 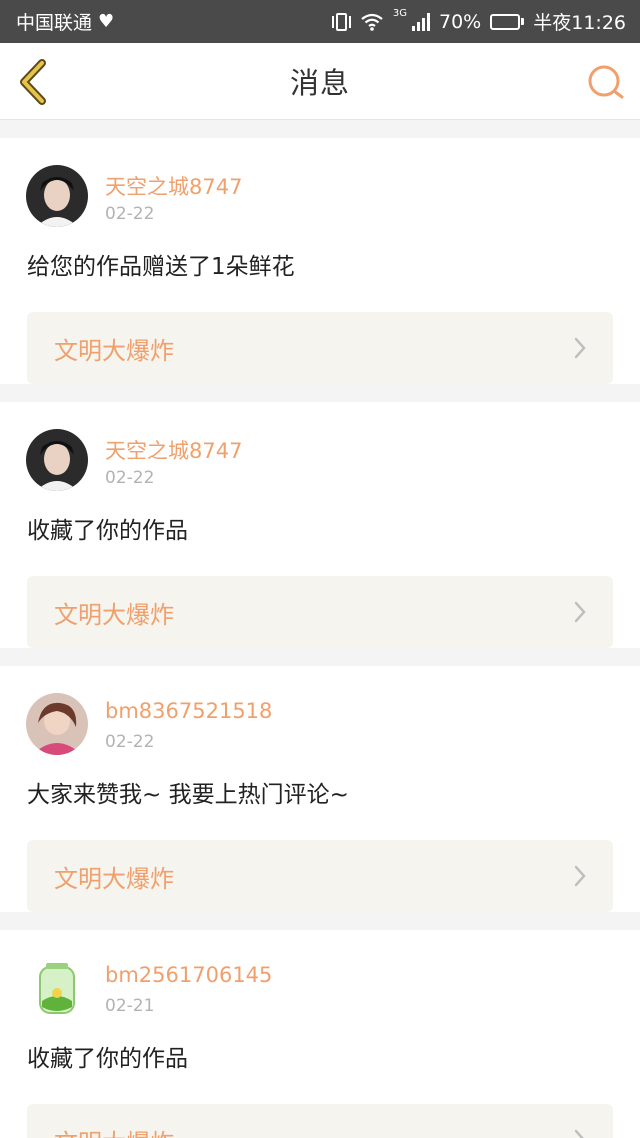 I want to click on heart-icon: ♥, so click(x=106, y=21).